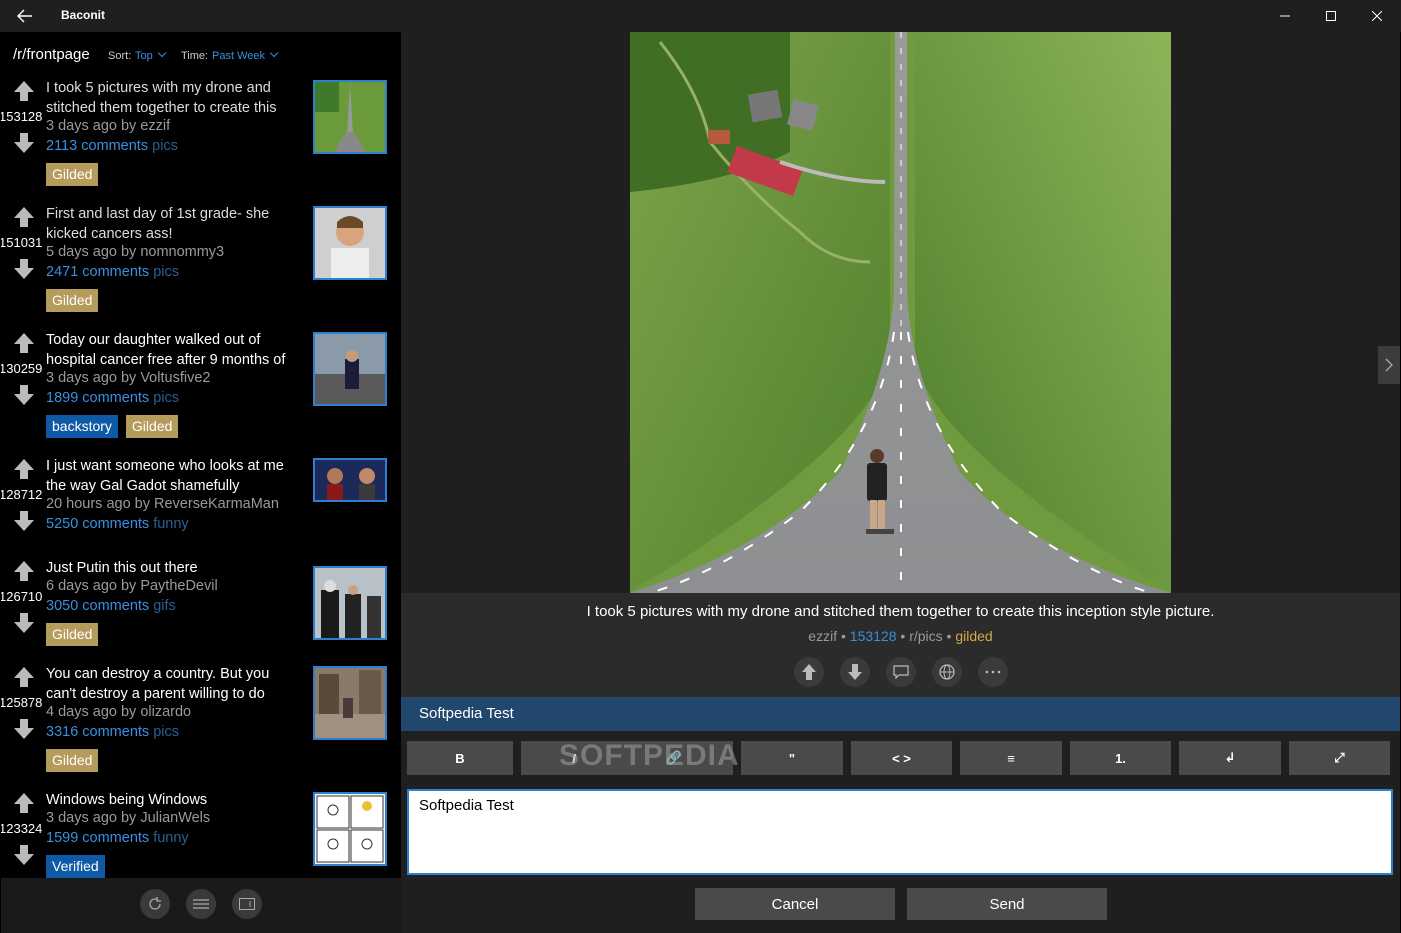 This screenshot has height=933, width=1401. I want to click on quote-button: ", so click(792, 758).